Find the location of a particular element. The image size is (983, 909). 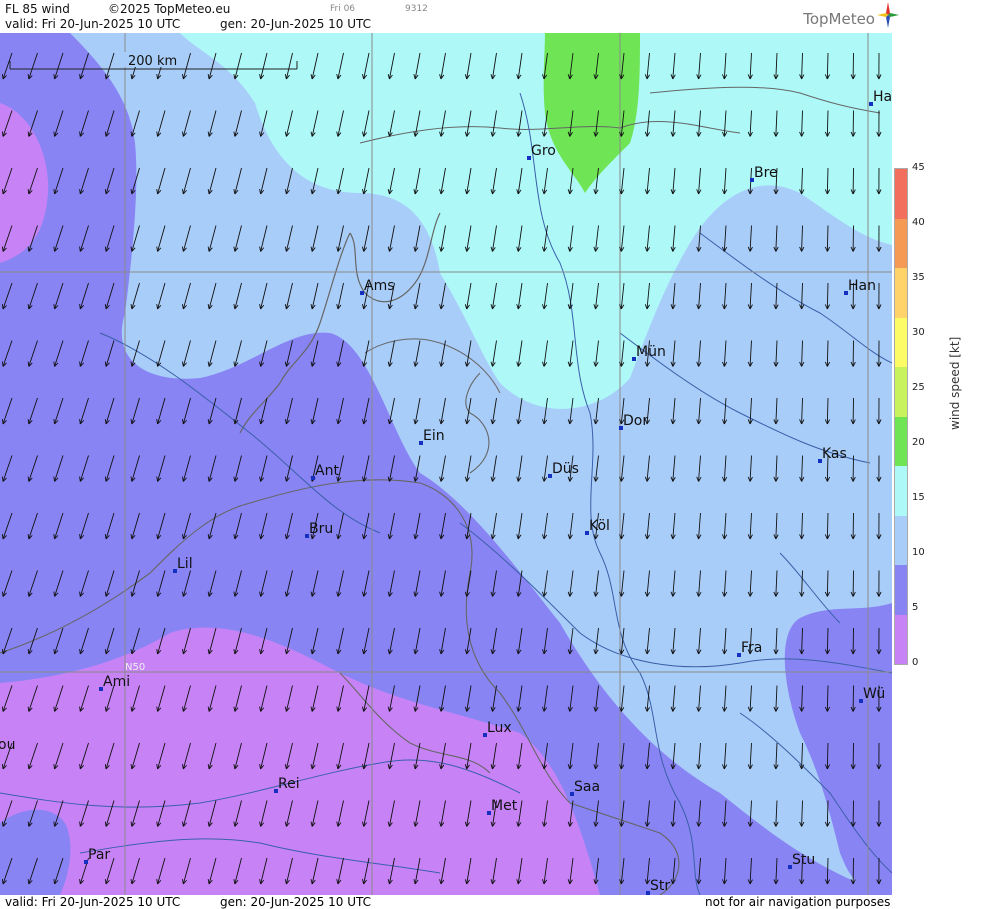

city-label: Str is located at coordinates (660, 886).